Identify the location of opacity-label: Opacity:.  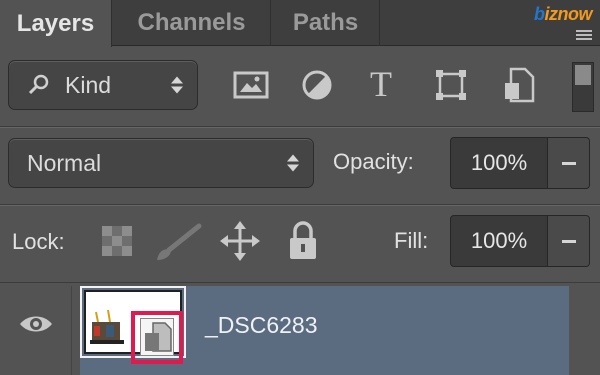
(373, 161).